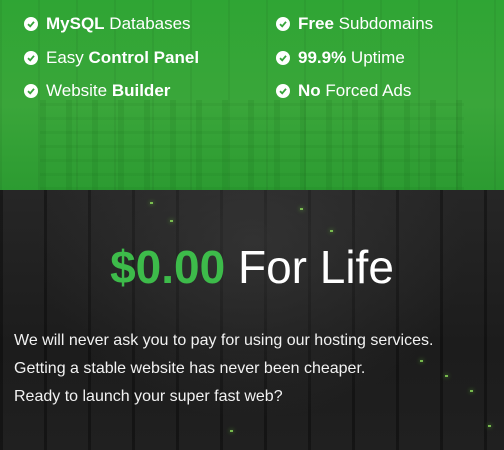  Describe the element at coordinates (322, 57) in the screenshot. I see `feature-bold: 99.9%` at that location.